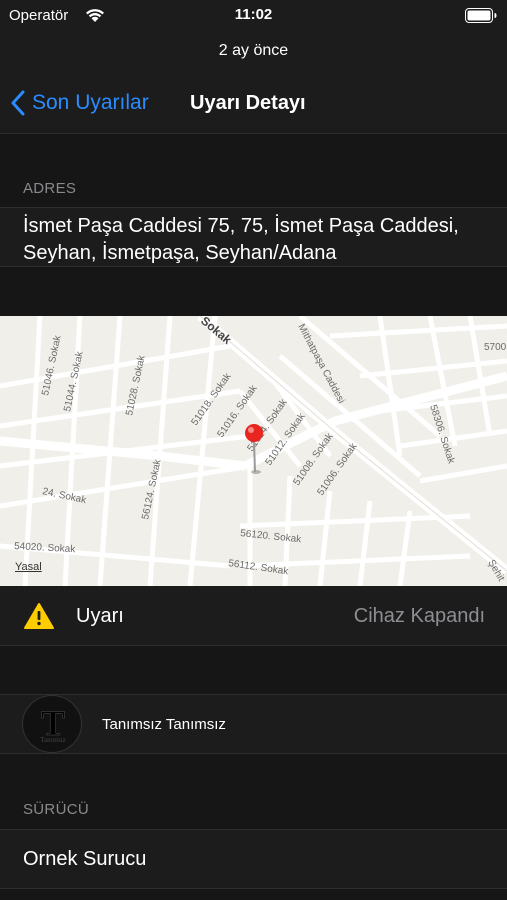 This screenshot has height=900, width=507. I want to click on map-legal-link: Yasal, so click(28, 567).